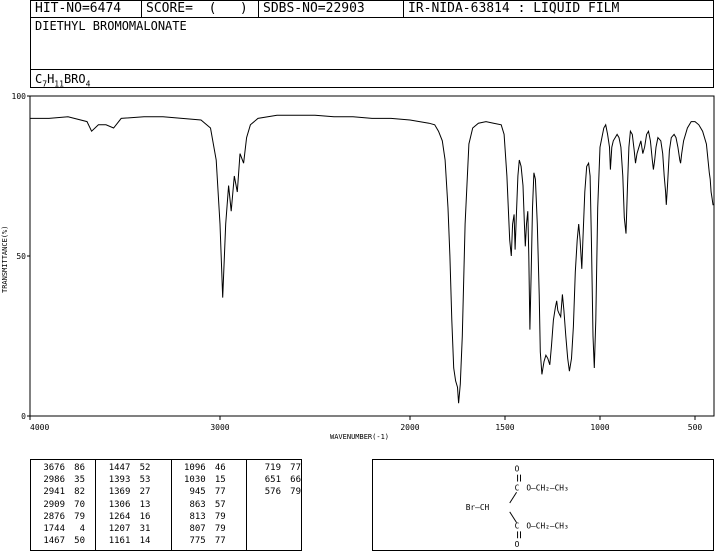  Describe the element at coordinates (145, 528) in the screenshot. I see `peak-transmittance: 31` at that location.